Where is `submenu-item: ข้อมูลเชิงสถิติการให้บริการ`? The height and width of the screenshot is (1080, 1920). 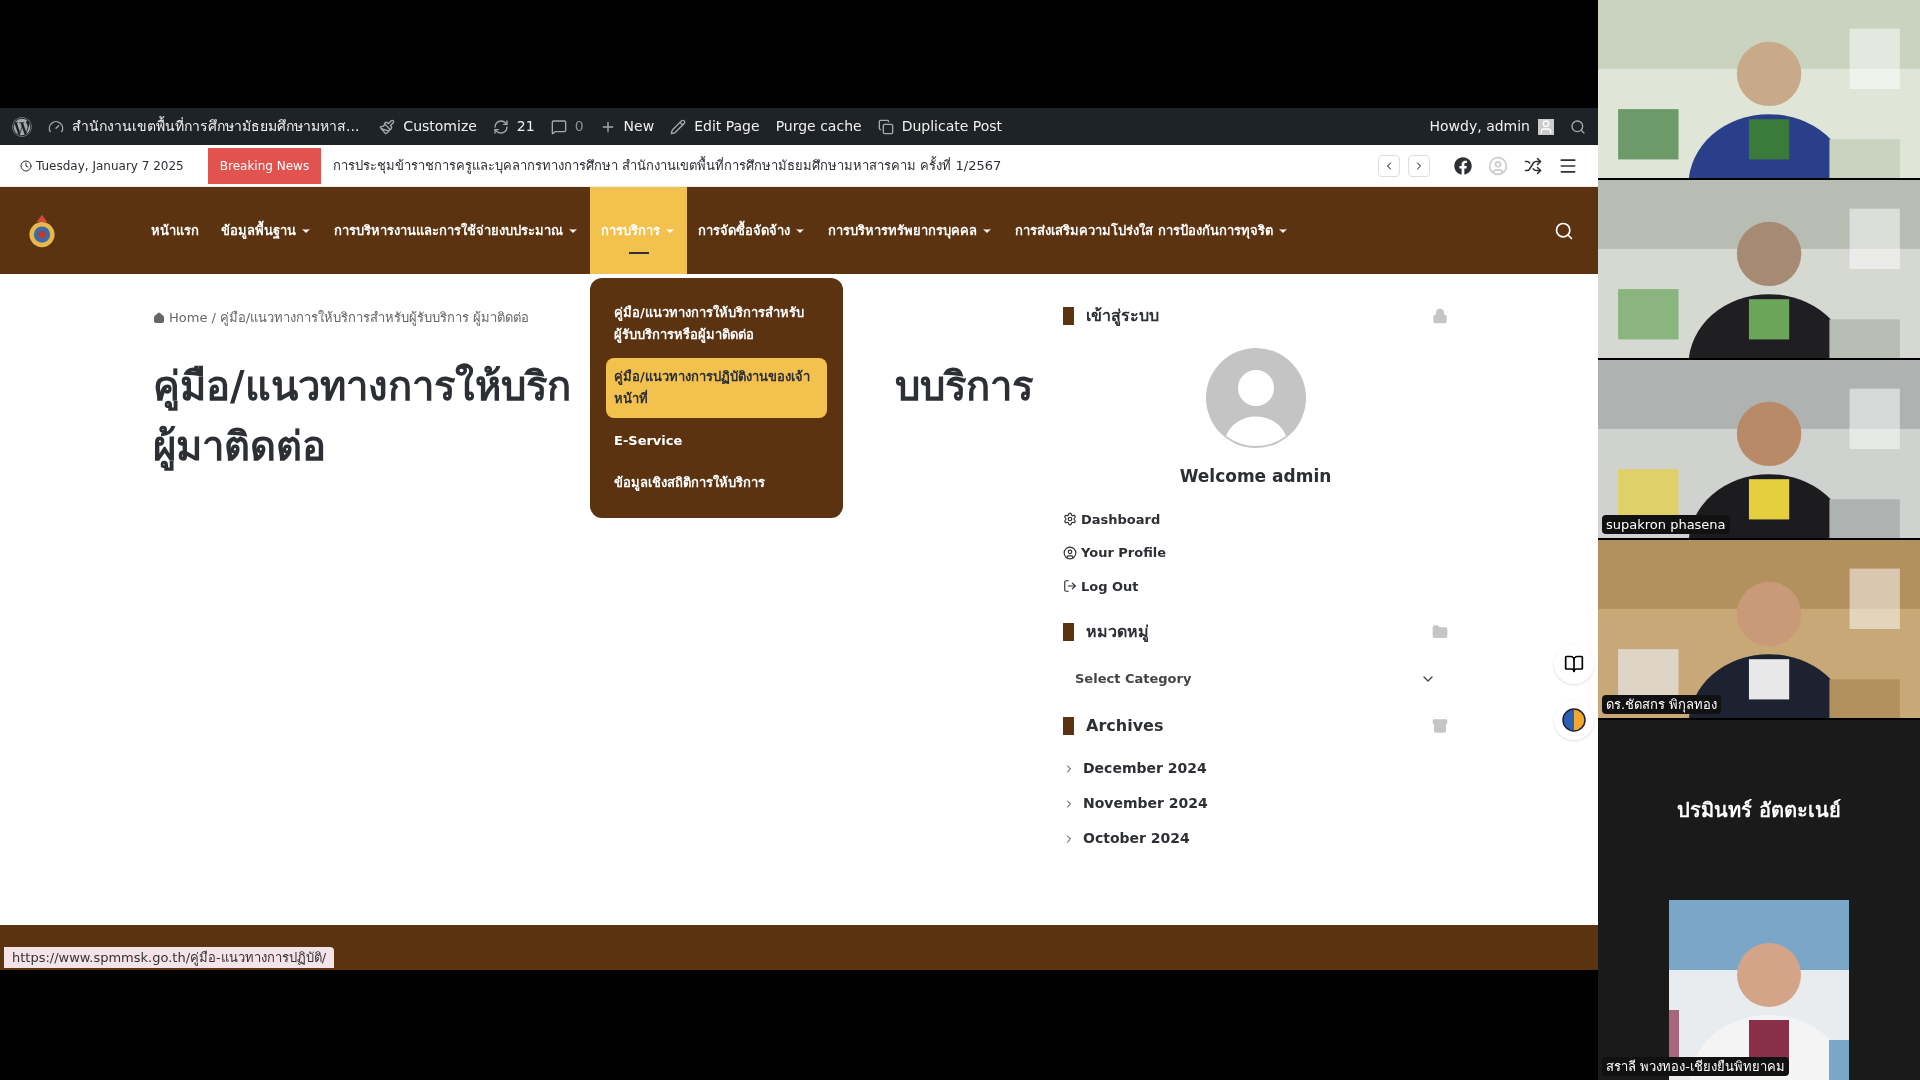 submenu-item: ข้อมูลเชิงสถิติการให้บริการ is located at coordinates (716, 483).